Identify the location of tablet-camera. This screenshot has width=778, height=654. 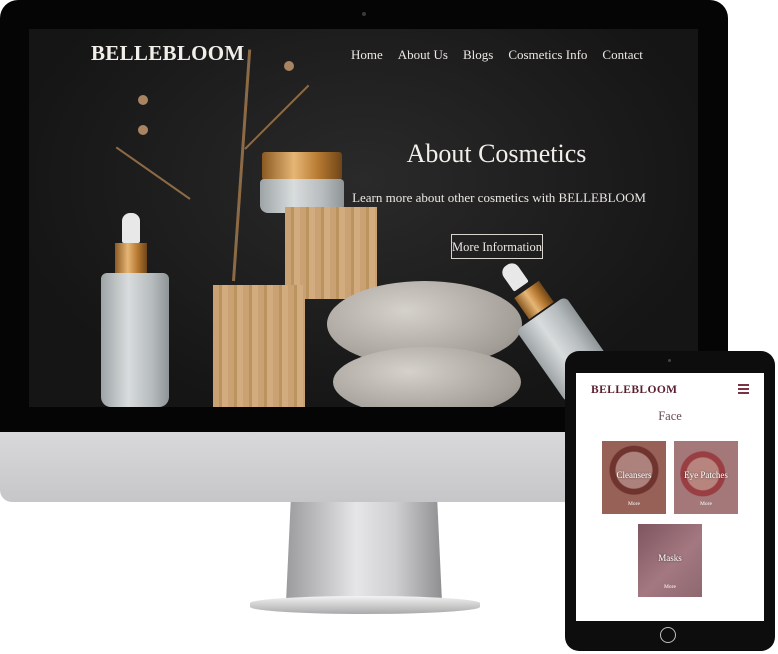
(669, 360).